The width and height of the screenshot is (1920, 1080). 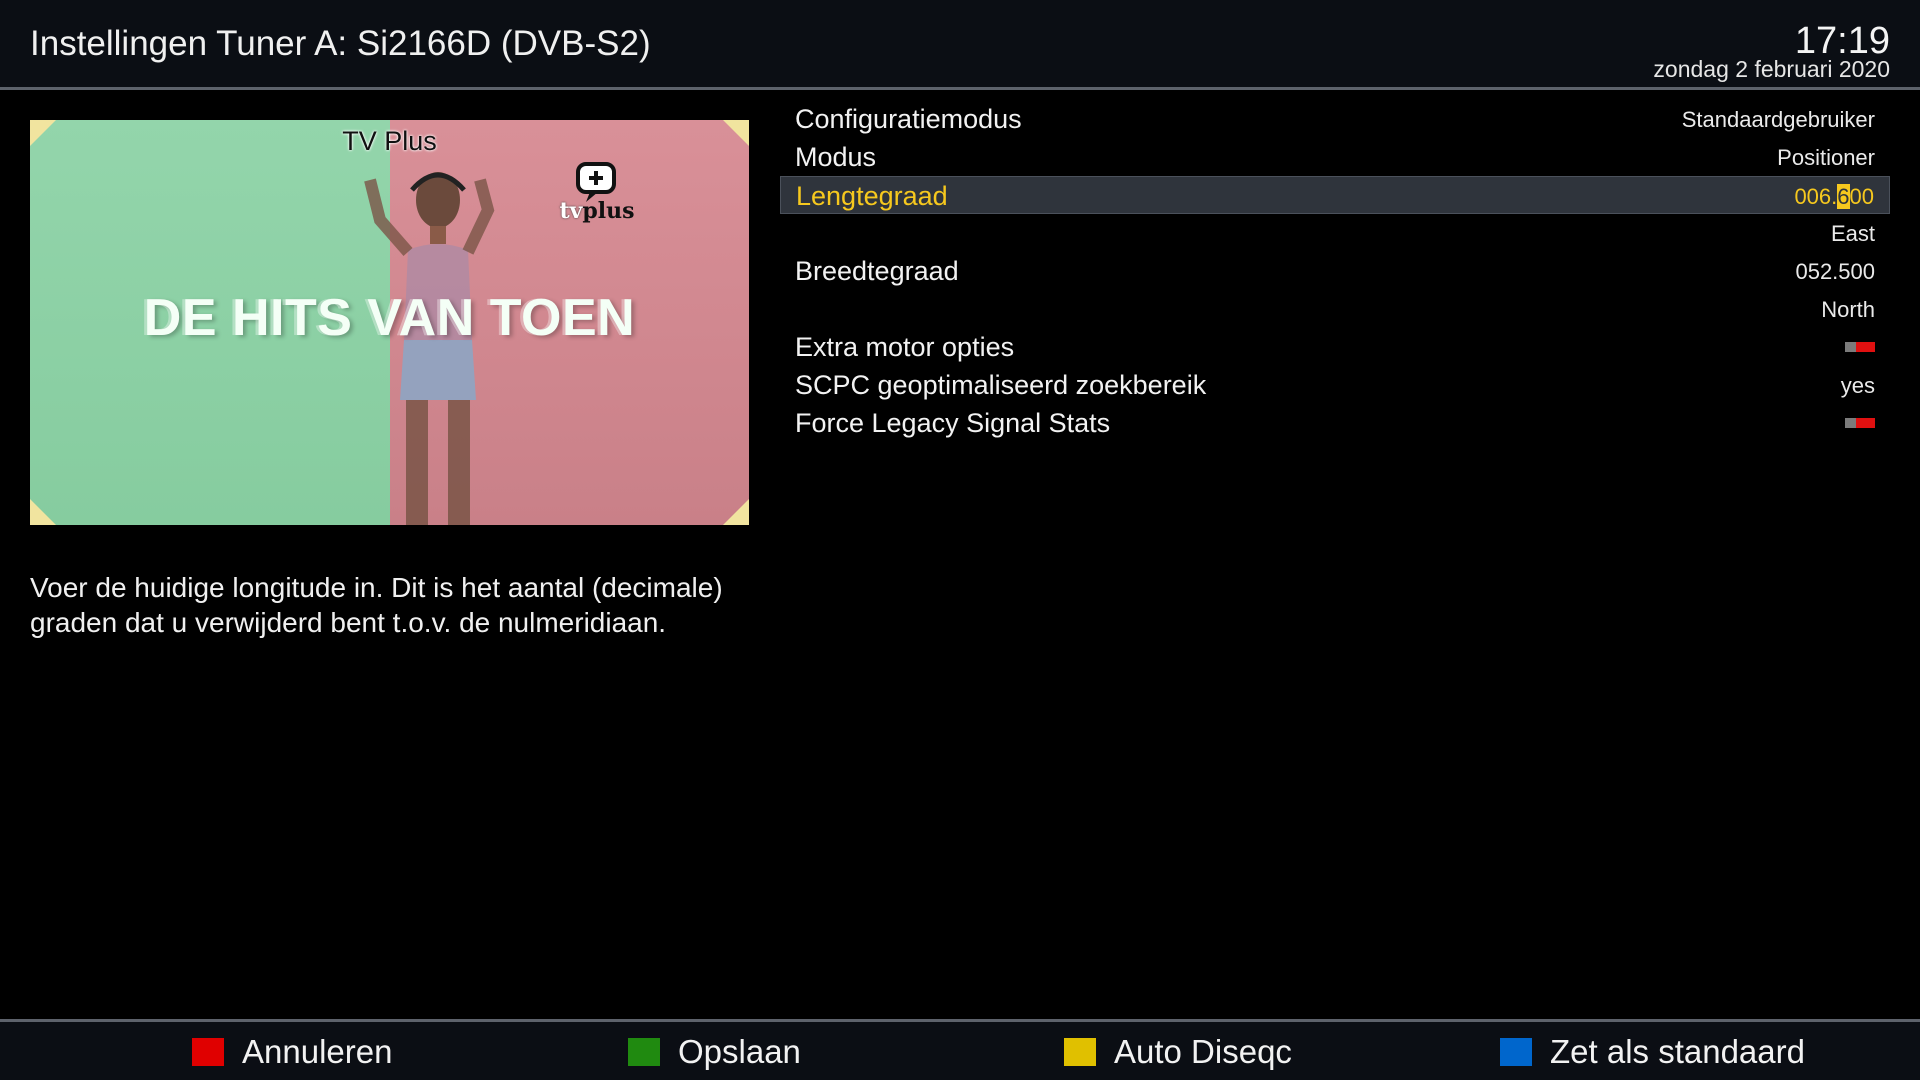 What do you see at coordinates (1335, 195) in the screenshot?
I see `setting-lengtegraad: Lengtegraad 006.600` at bounding box center [1335, 195].